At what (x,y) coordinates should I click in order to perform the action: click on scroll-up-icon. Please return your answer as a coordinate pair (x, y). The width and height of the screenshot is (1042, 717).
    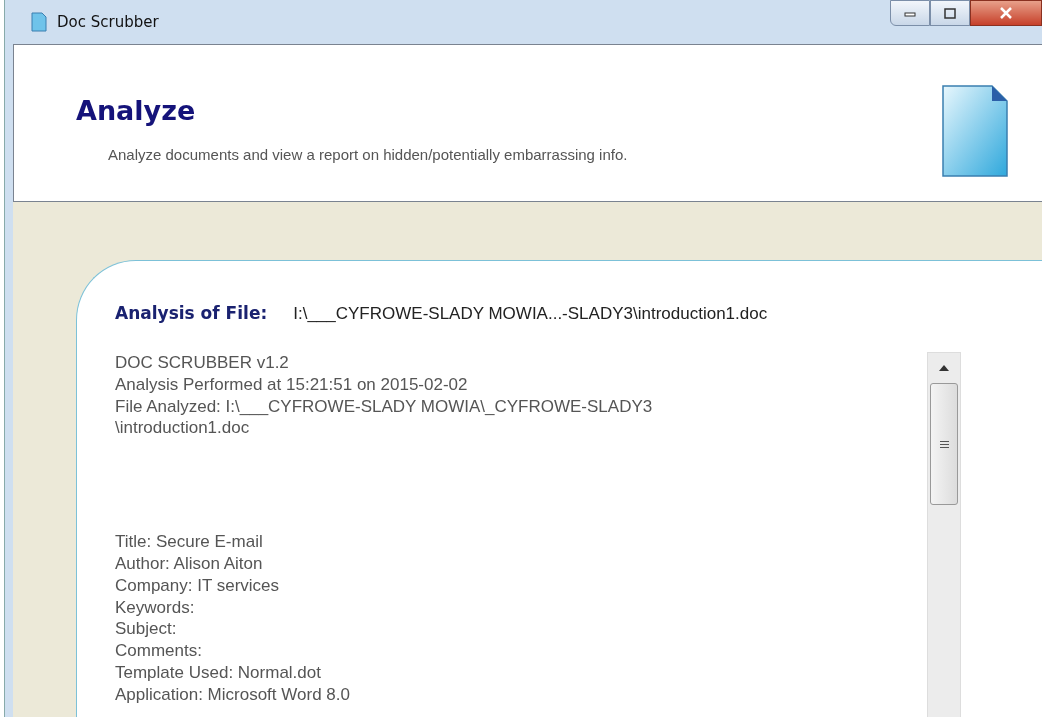
    Looking at the image, I should click on (944, 368).